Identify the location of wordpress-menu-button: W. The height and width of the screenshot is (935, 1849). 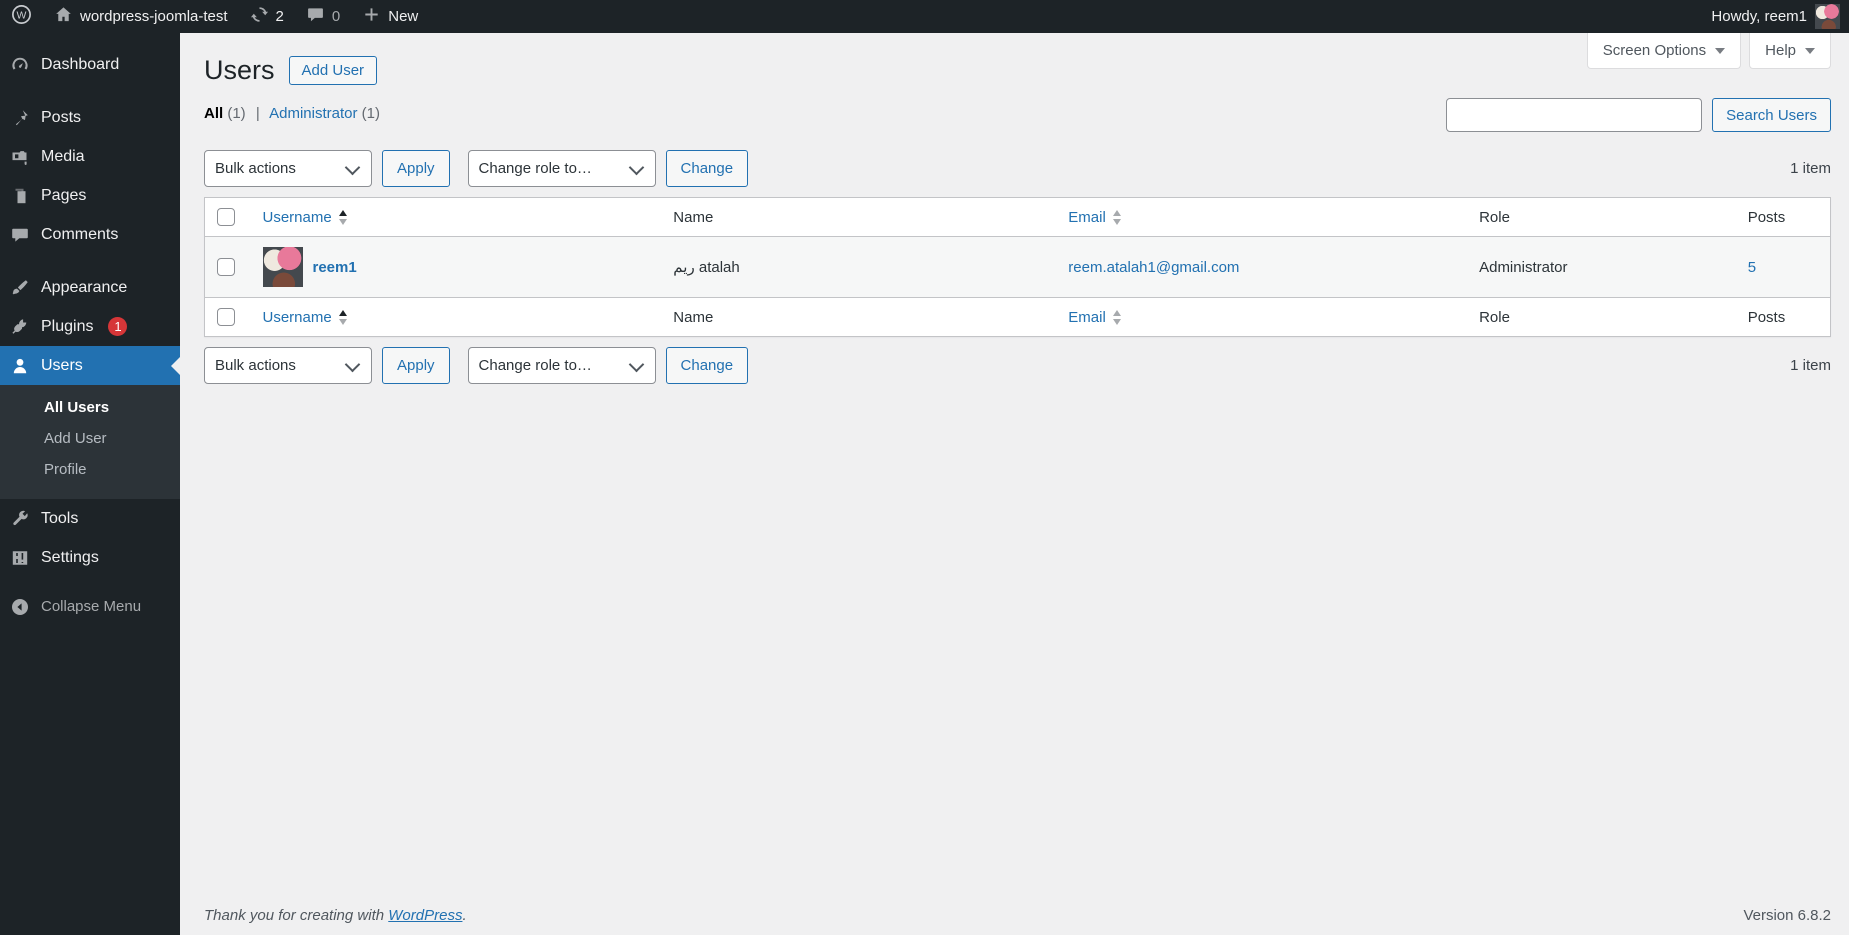
(21, 16).